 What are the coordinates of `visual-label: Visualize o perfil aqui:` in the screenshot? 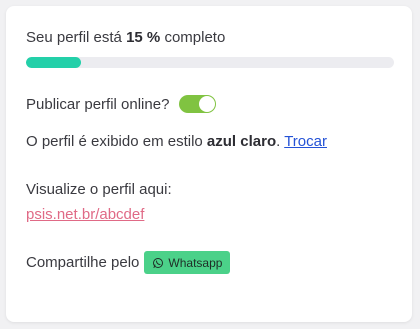 It's located at (99, 189).